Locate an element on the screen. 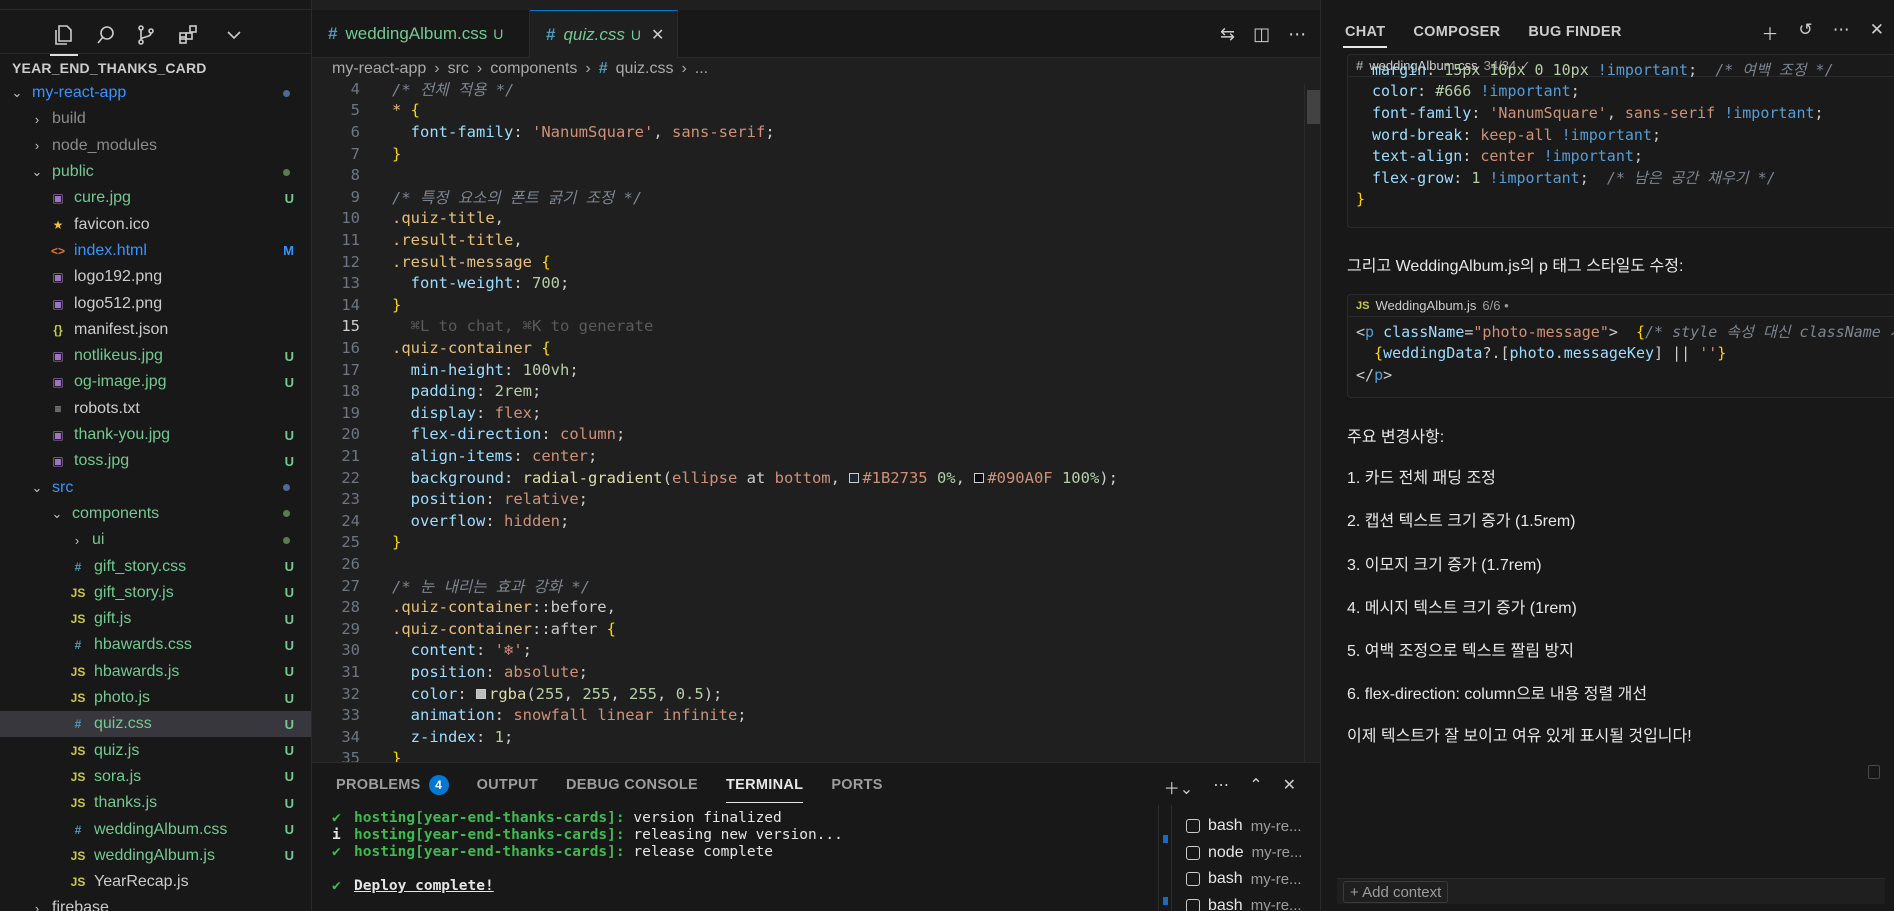 The image size is (1894, 911). tree-folder: › node_modules is located at coordinates (155, 146).